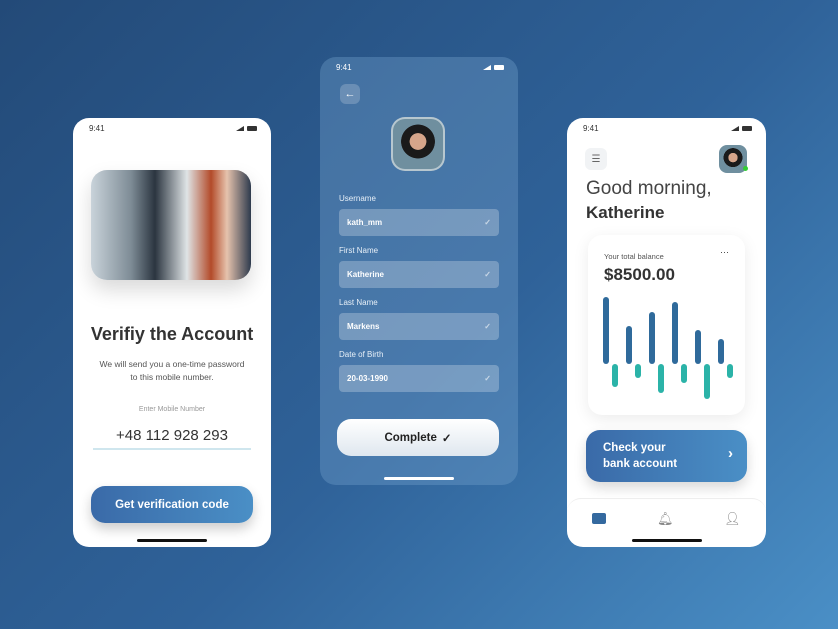  I want to click on wallet-icon, so click(599, 518).